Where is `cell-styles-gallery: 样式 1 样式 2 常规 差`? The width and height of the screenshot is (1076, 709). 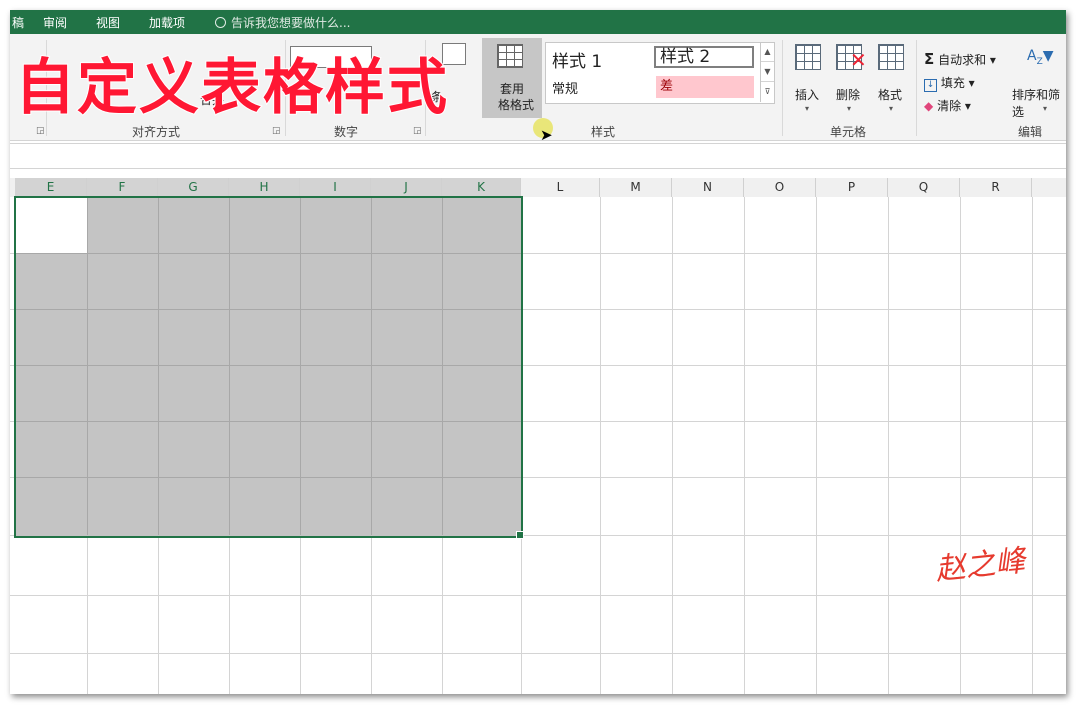
cell-styles-gallery: 样式 1 样式 2 常规 差 is located at coordinates (660, 73).